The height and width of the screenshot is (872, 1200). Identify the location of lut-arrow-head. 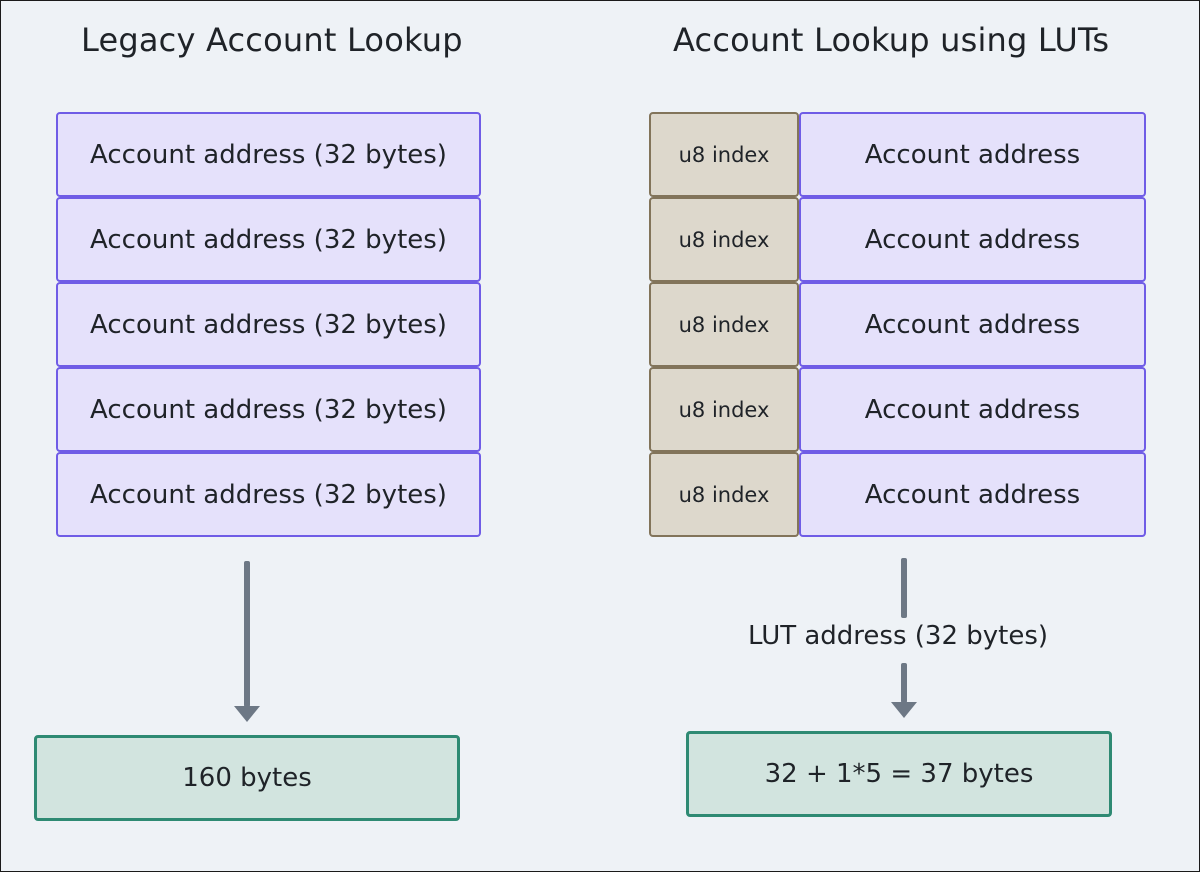
(904, 710).